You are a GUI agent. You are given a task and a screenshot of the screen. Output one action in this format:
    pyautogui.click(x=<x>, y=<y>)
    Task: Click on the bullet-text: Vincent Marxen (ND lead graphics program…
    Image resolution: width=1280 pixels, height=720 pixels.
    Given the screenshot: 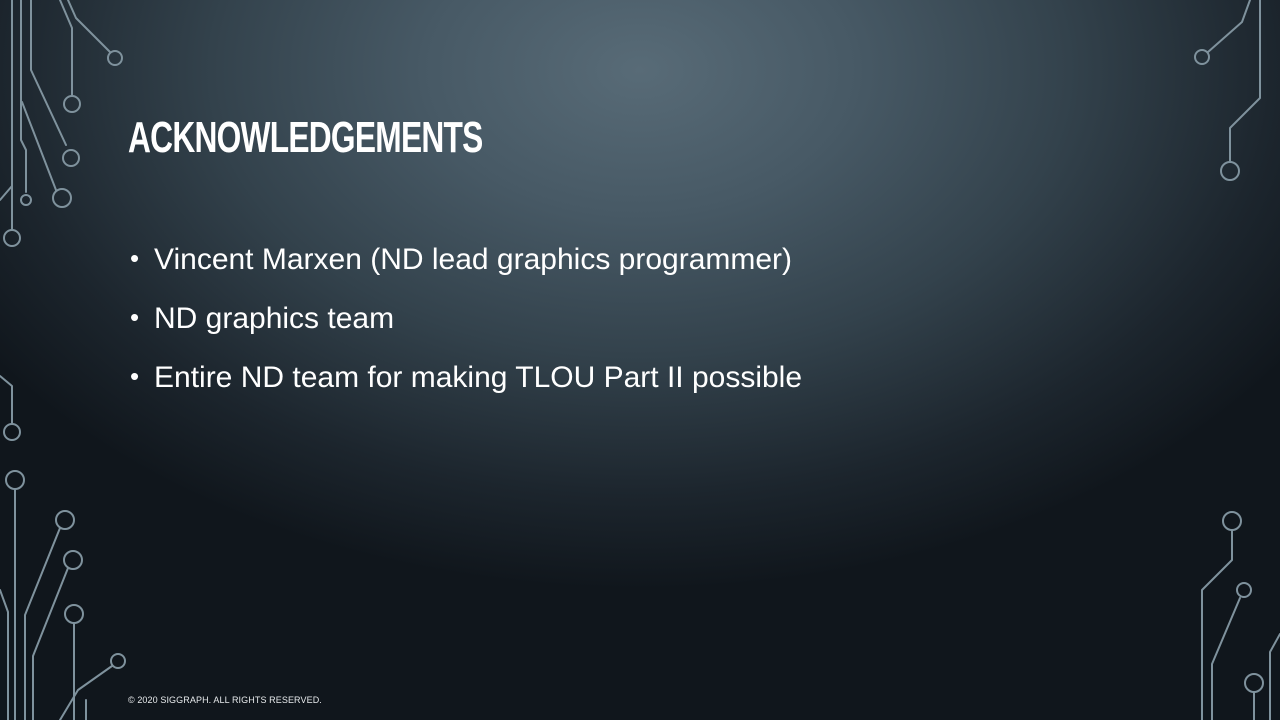 What is the action you would take?
    pyautogui.click(x=473, y=259)
    